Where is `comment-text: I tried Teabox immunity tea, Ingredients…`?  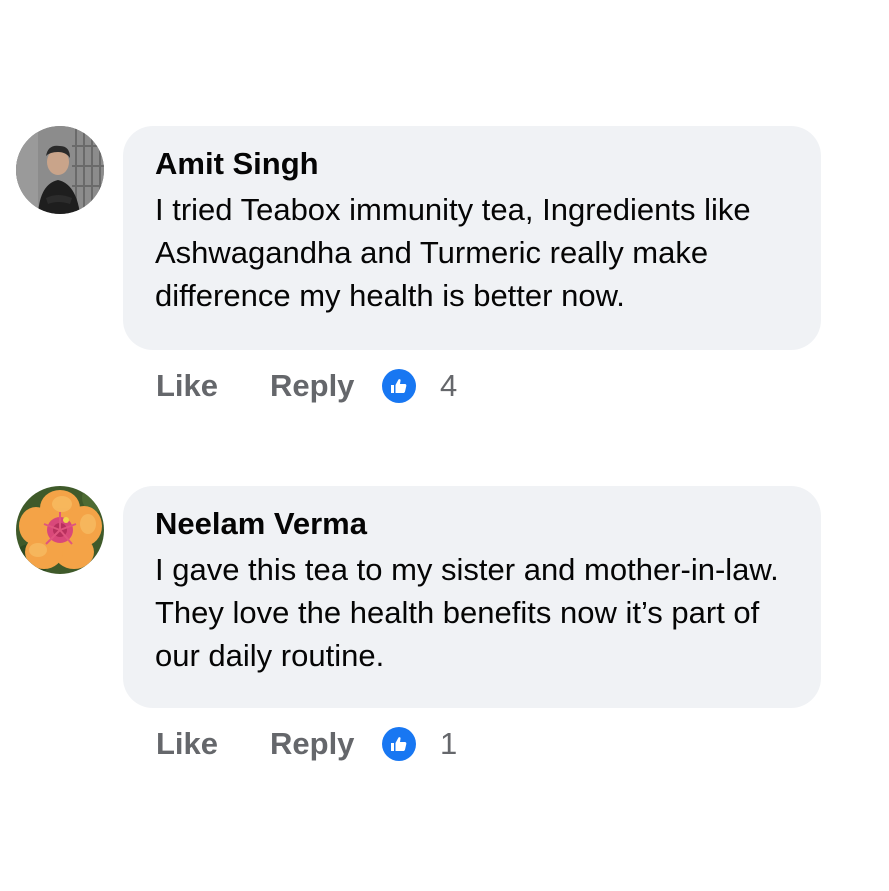 comment-text: I tried Teabox immunity tea, Ingredients… is located at coordinates (453, 252).